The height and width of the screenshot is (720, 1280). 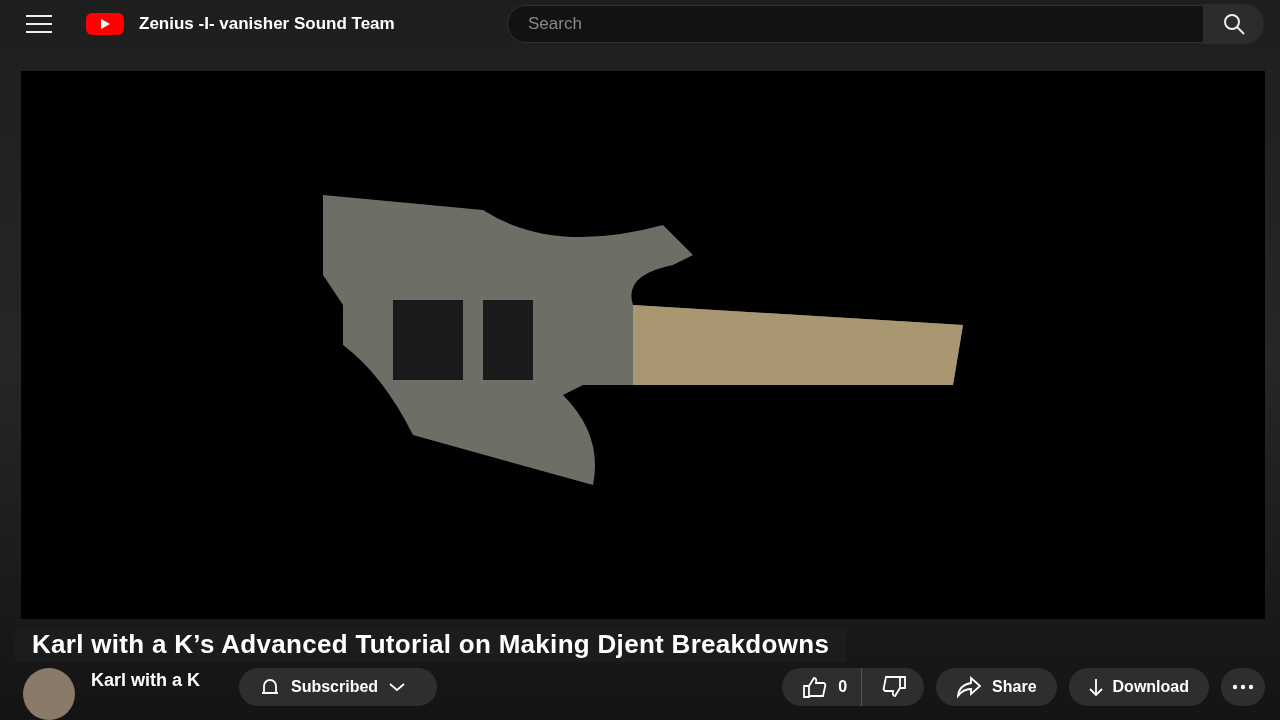 What do you see at coordinates (338, 687) in the screenshot?
I see `subscribed-button: Subscribed` at bounding box center [338, 687].